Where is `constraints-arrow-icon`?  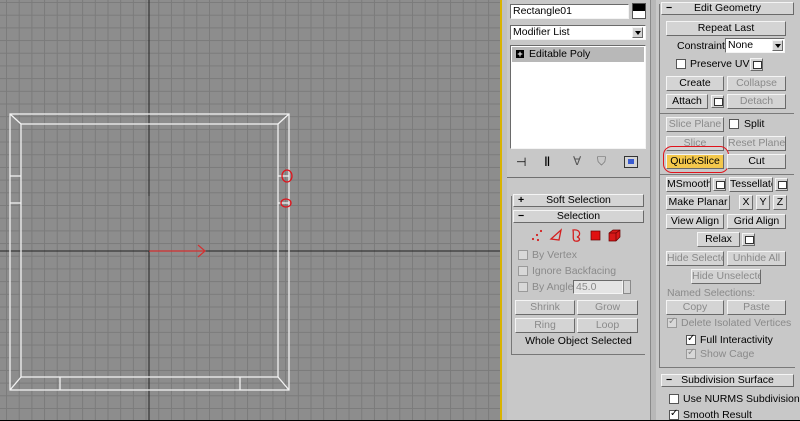
constraints-arrow-icon is located at coordinates (777, 45).